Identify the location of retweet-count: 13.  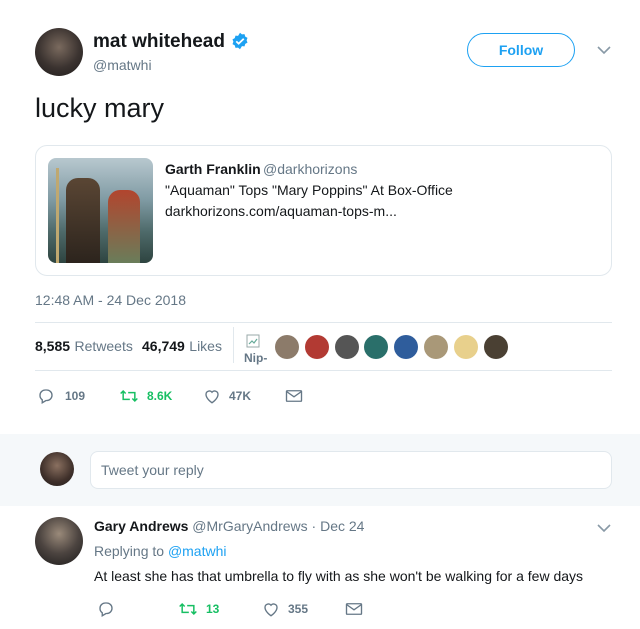
(213, 609).